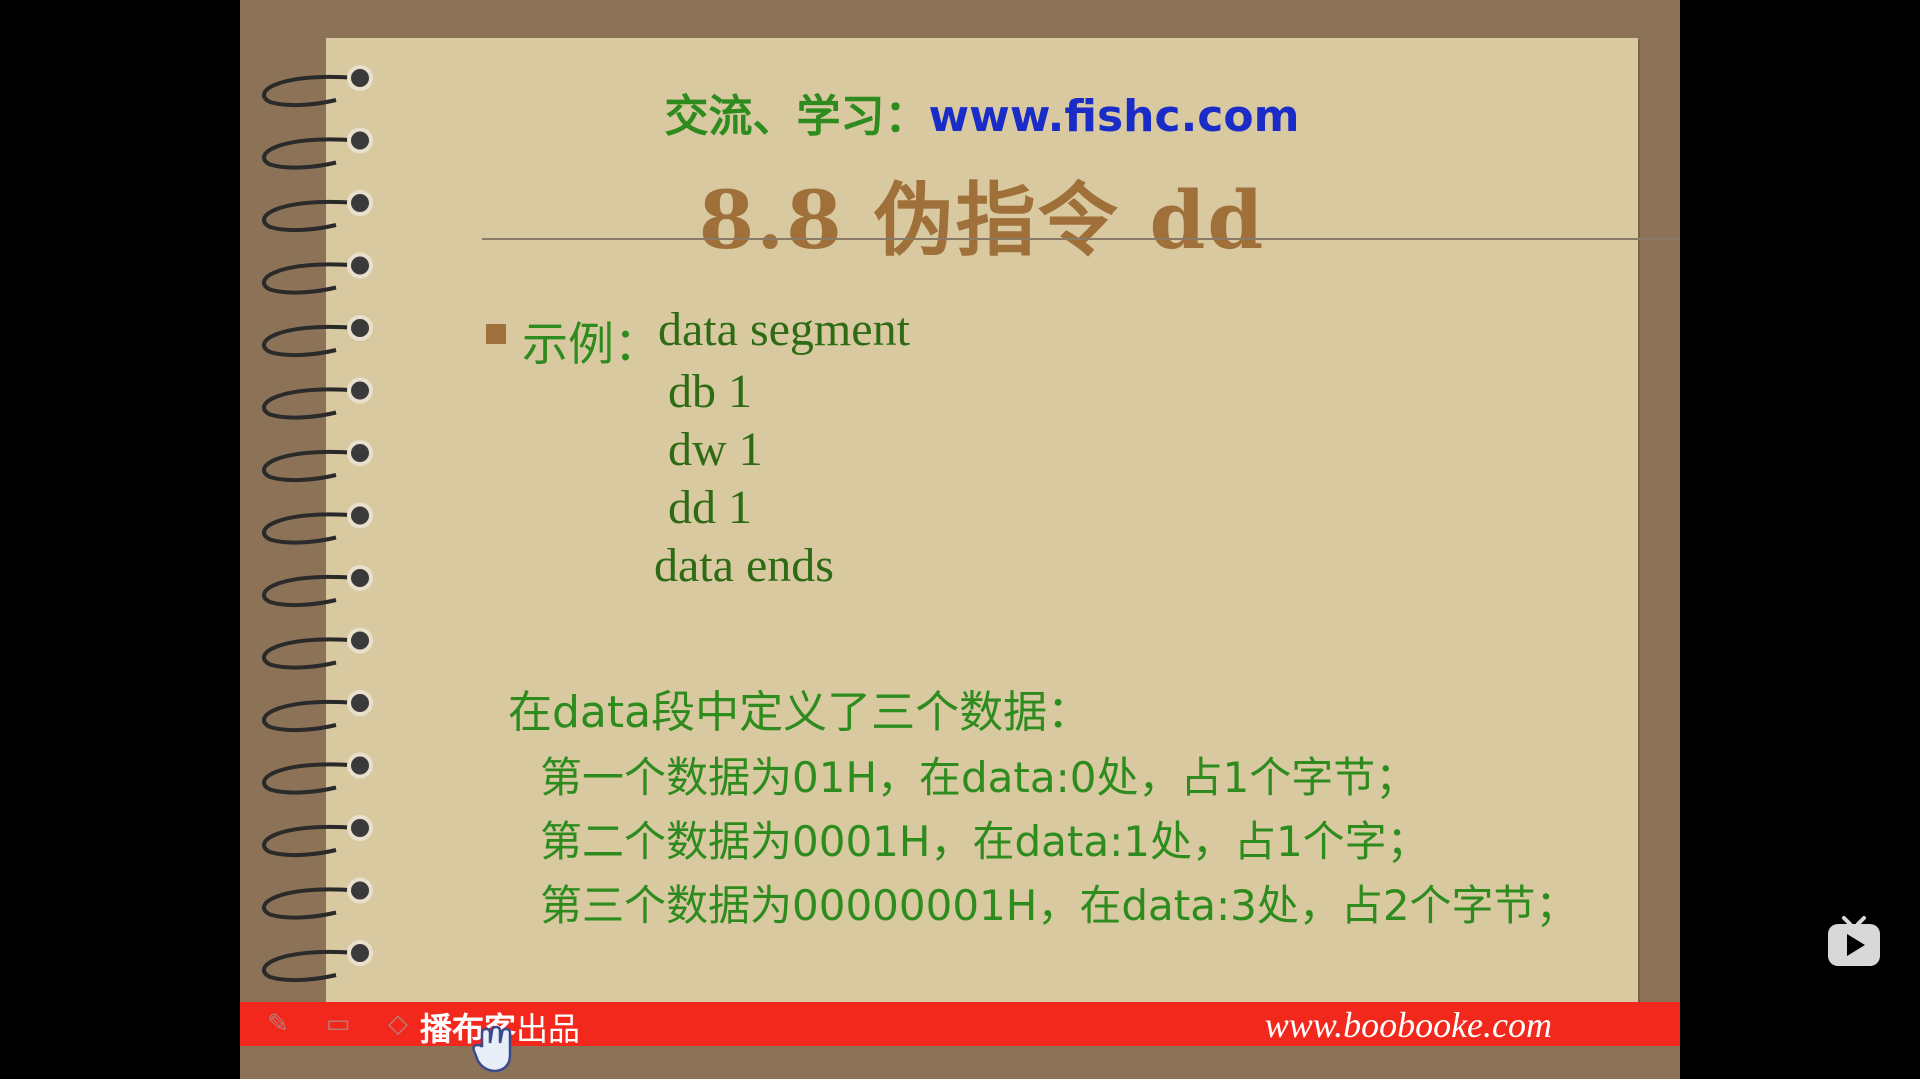 Image resolution: width=1920 pixels, height=1079 pixels. What do you see at coordinates (784, 329) in the screenshot?
I see `code-line: data segment` at bounding box center [784, 329].